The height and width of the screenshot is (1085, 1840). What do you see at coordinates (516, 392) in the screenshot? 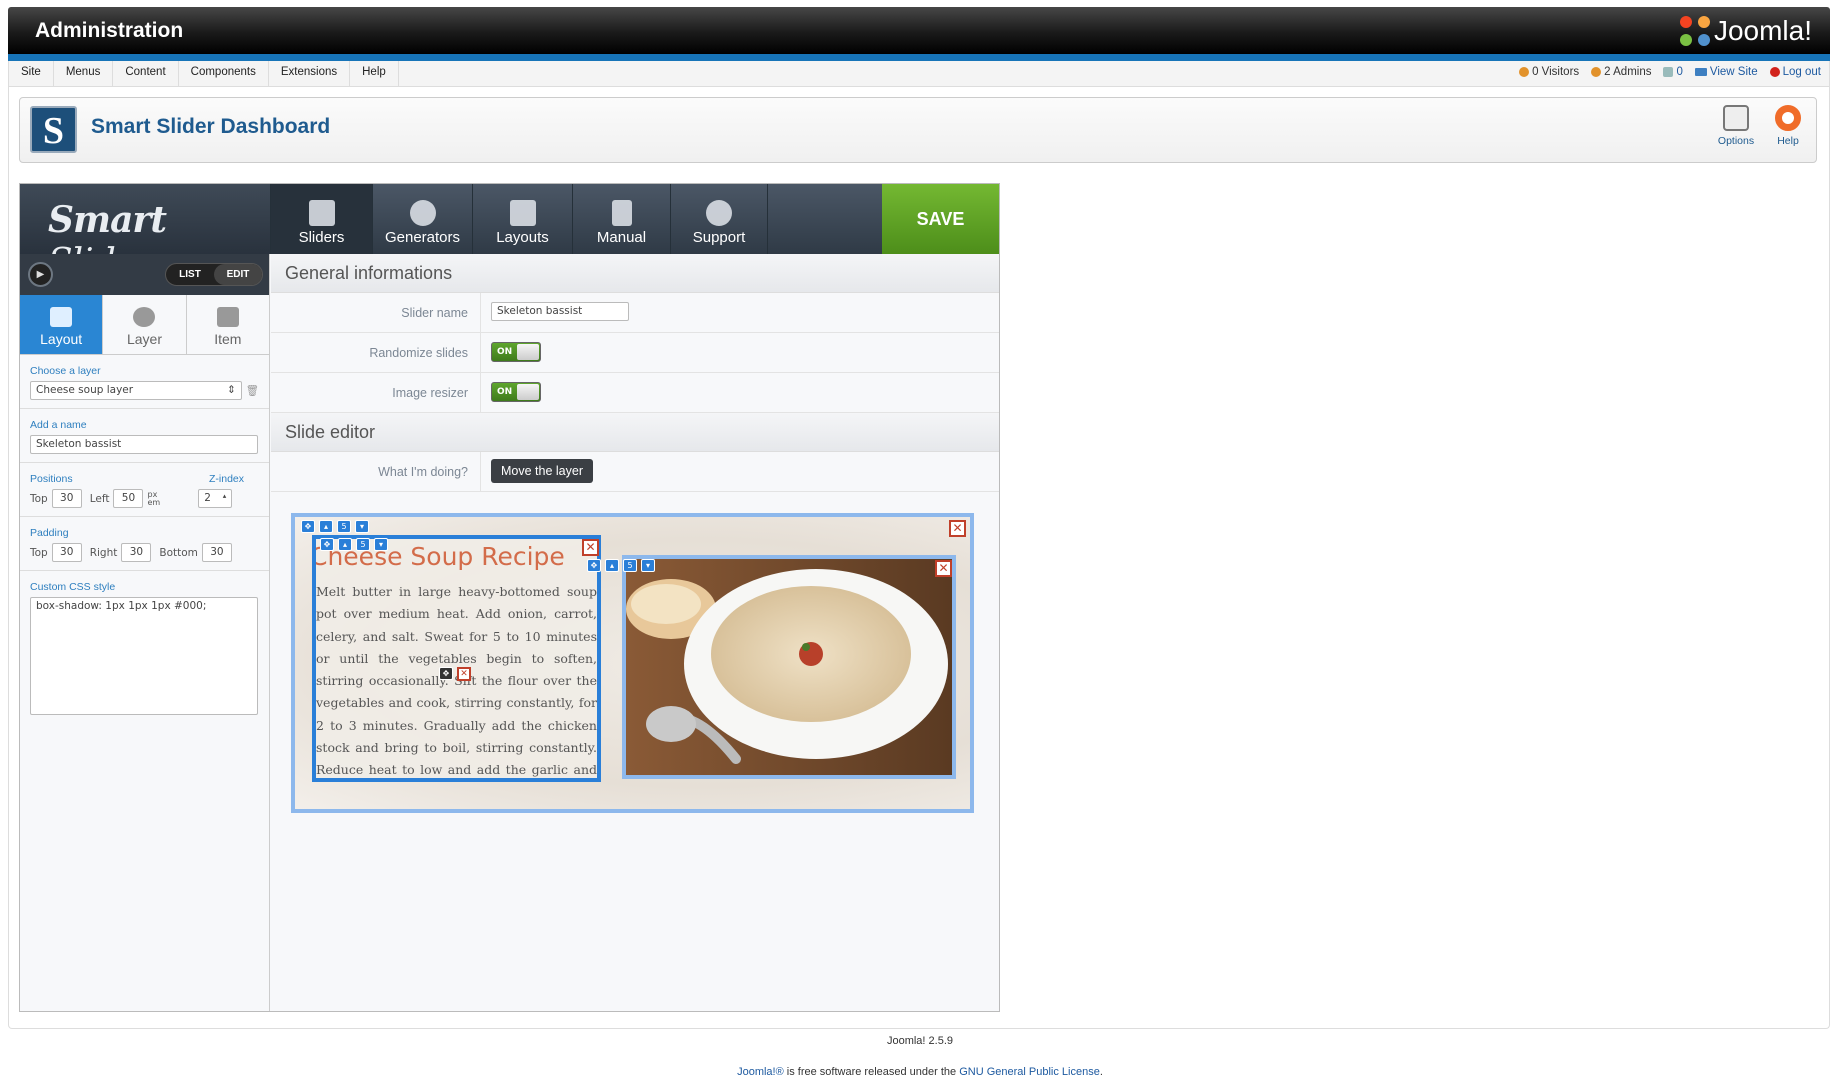
I see `resizer-toggle: ON` at bounding box center [516, 392].